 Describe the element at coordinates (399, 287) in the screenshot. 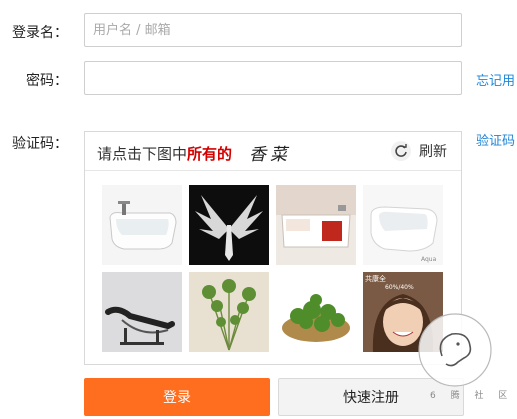

I see `woman-photo-subcaption: 60%/40%` at that location.